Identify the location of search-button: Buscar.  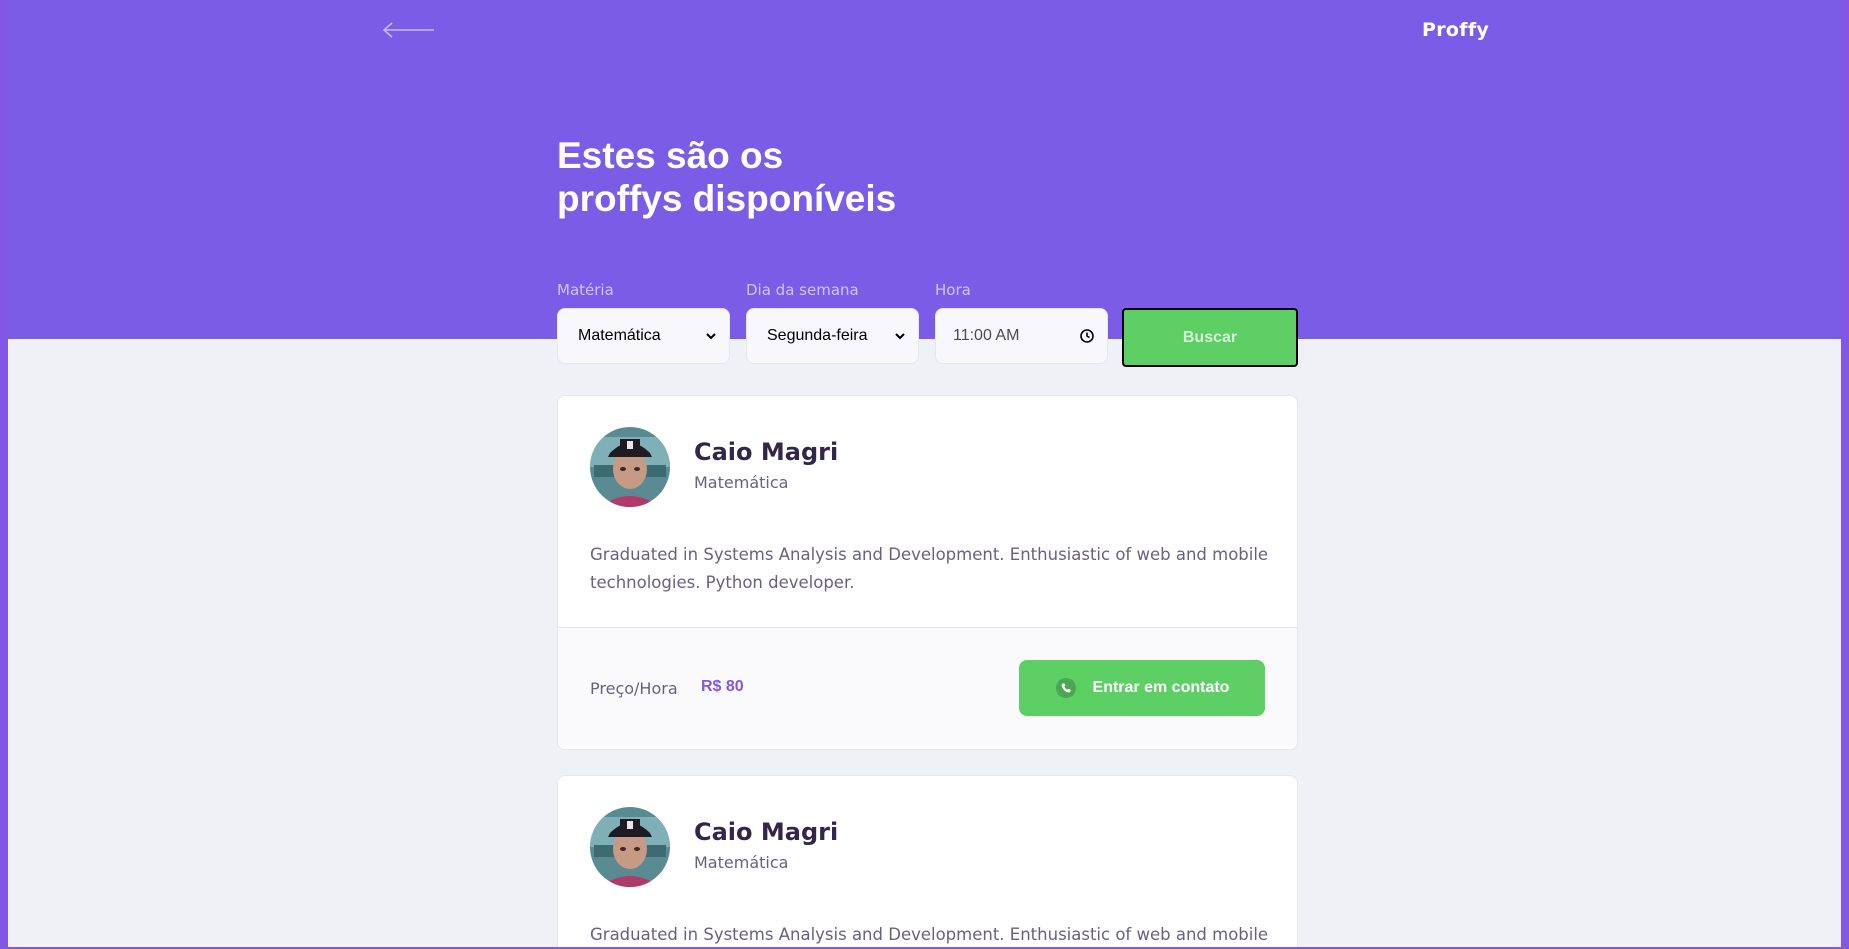
(1210, 337).